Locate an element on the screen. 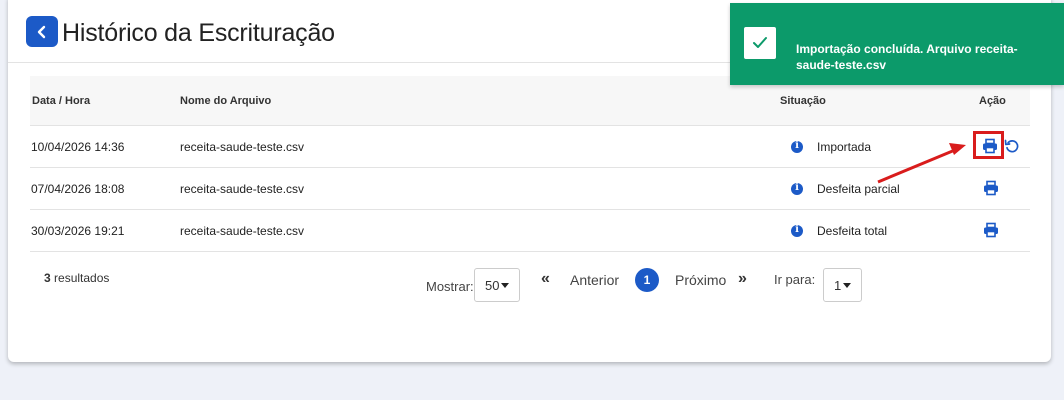 The height and width of the screenshot is (400, 1064). column-header-action: Ação is located at coordinates (992, 101).